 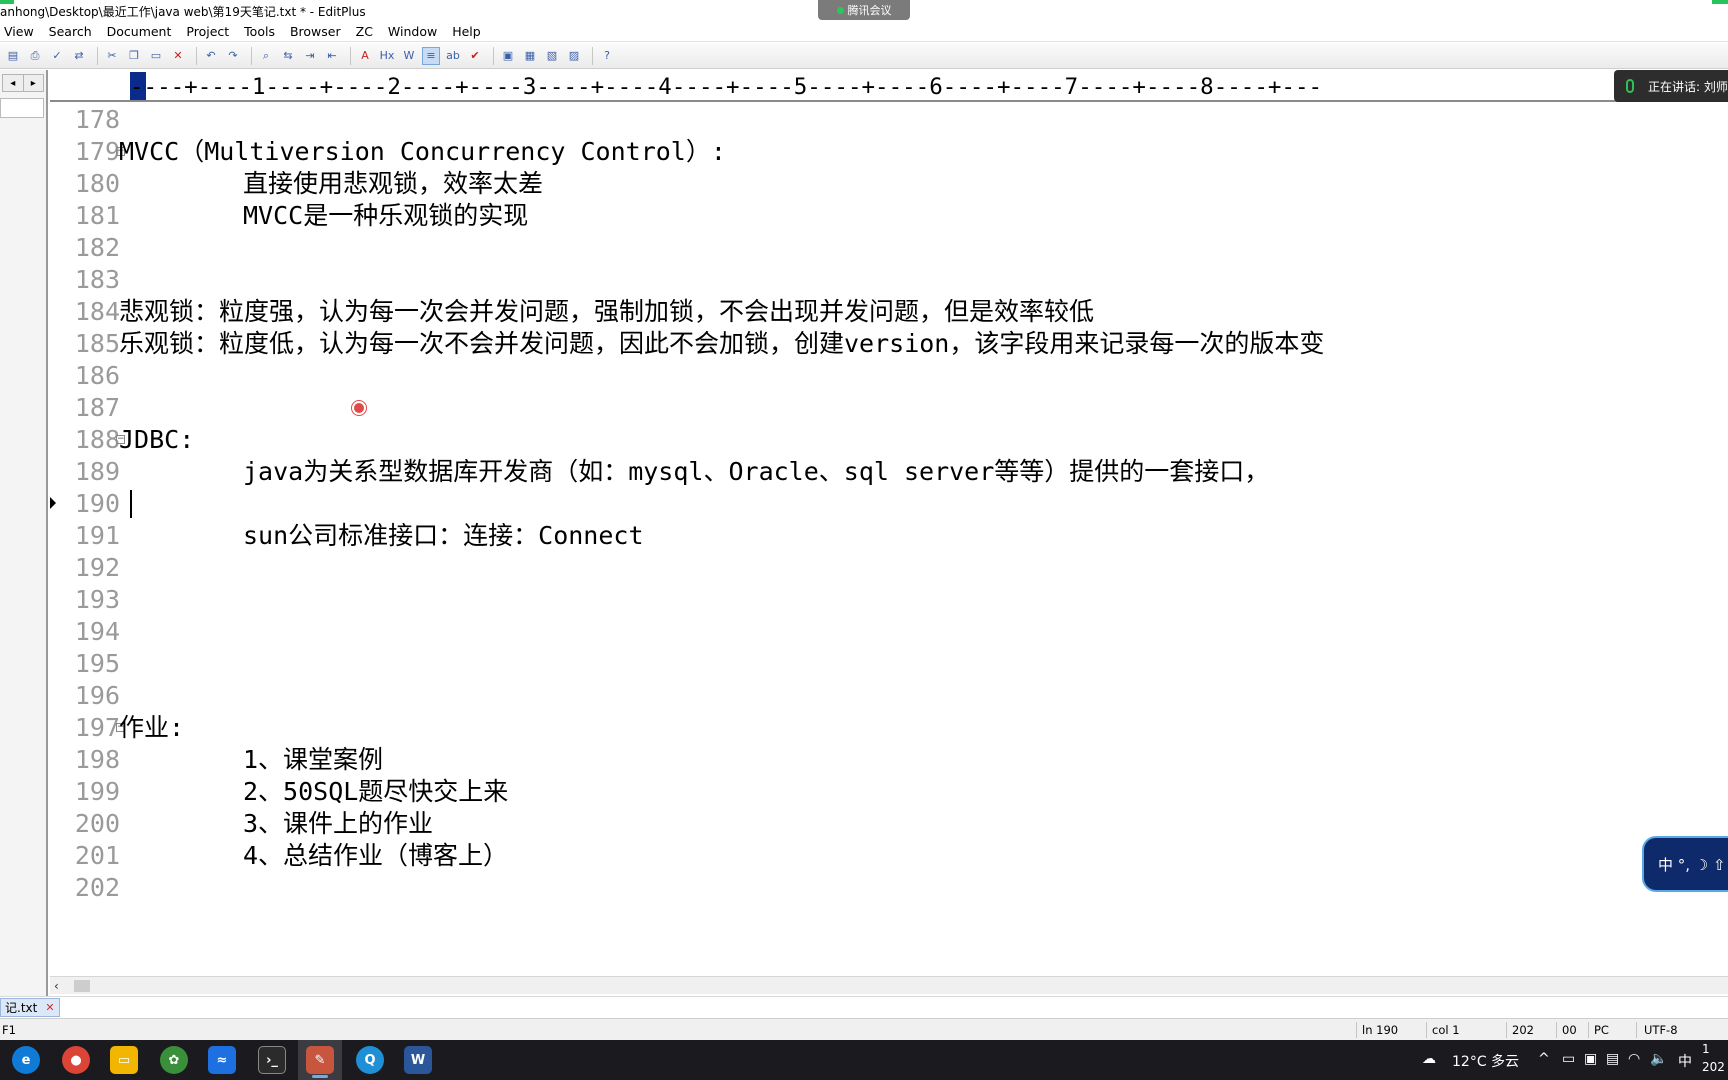 I want to click on weather-icon: ☁, so click(x=1429, y=1059).